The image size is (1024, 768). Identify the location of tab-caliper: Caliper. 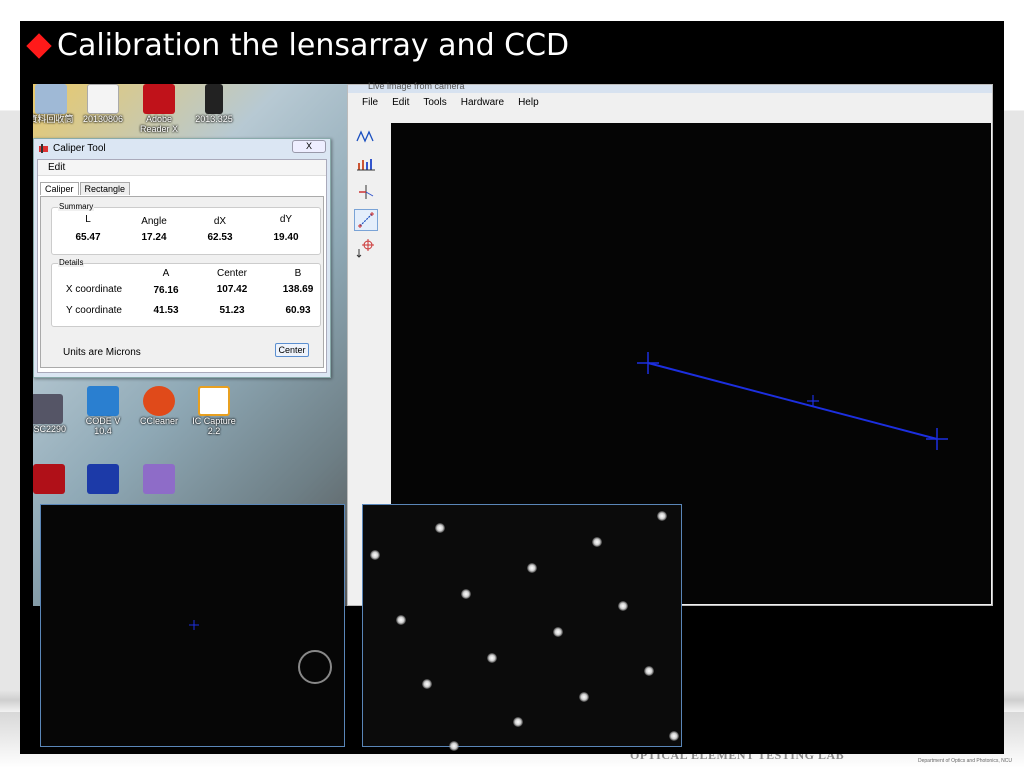
(59, 188).